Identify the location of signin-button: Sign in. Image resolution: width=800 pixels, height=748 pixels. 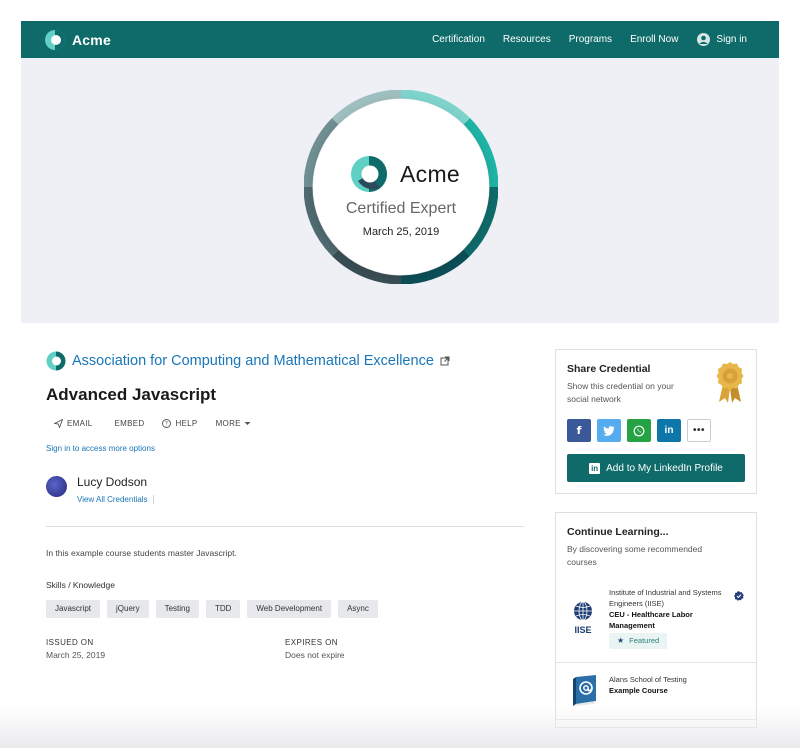
(722, 39).